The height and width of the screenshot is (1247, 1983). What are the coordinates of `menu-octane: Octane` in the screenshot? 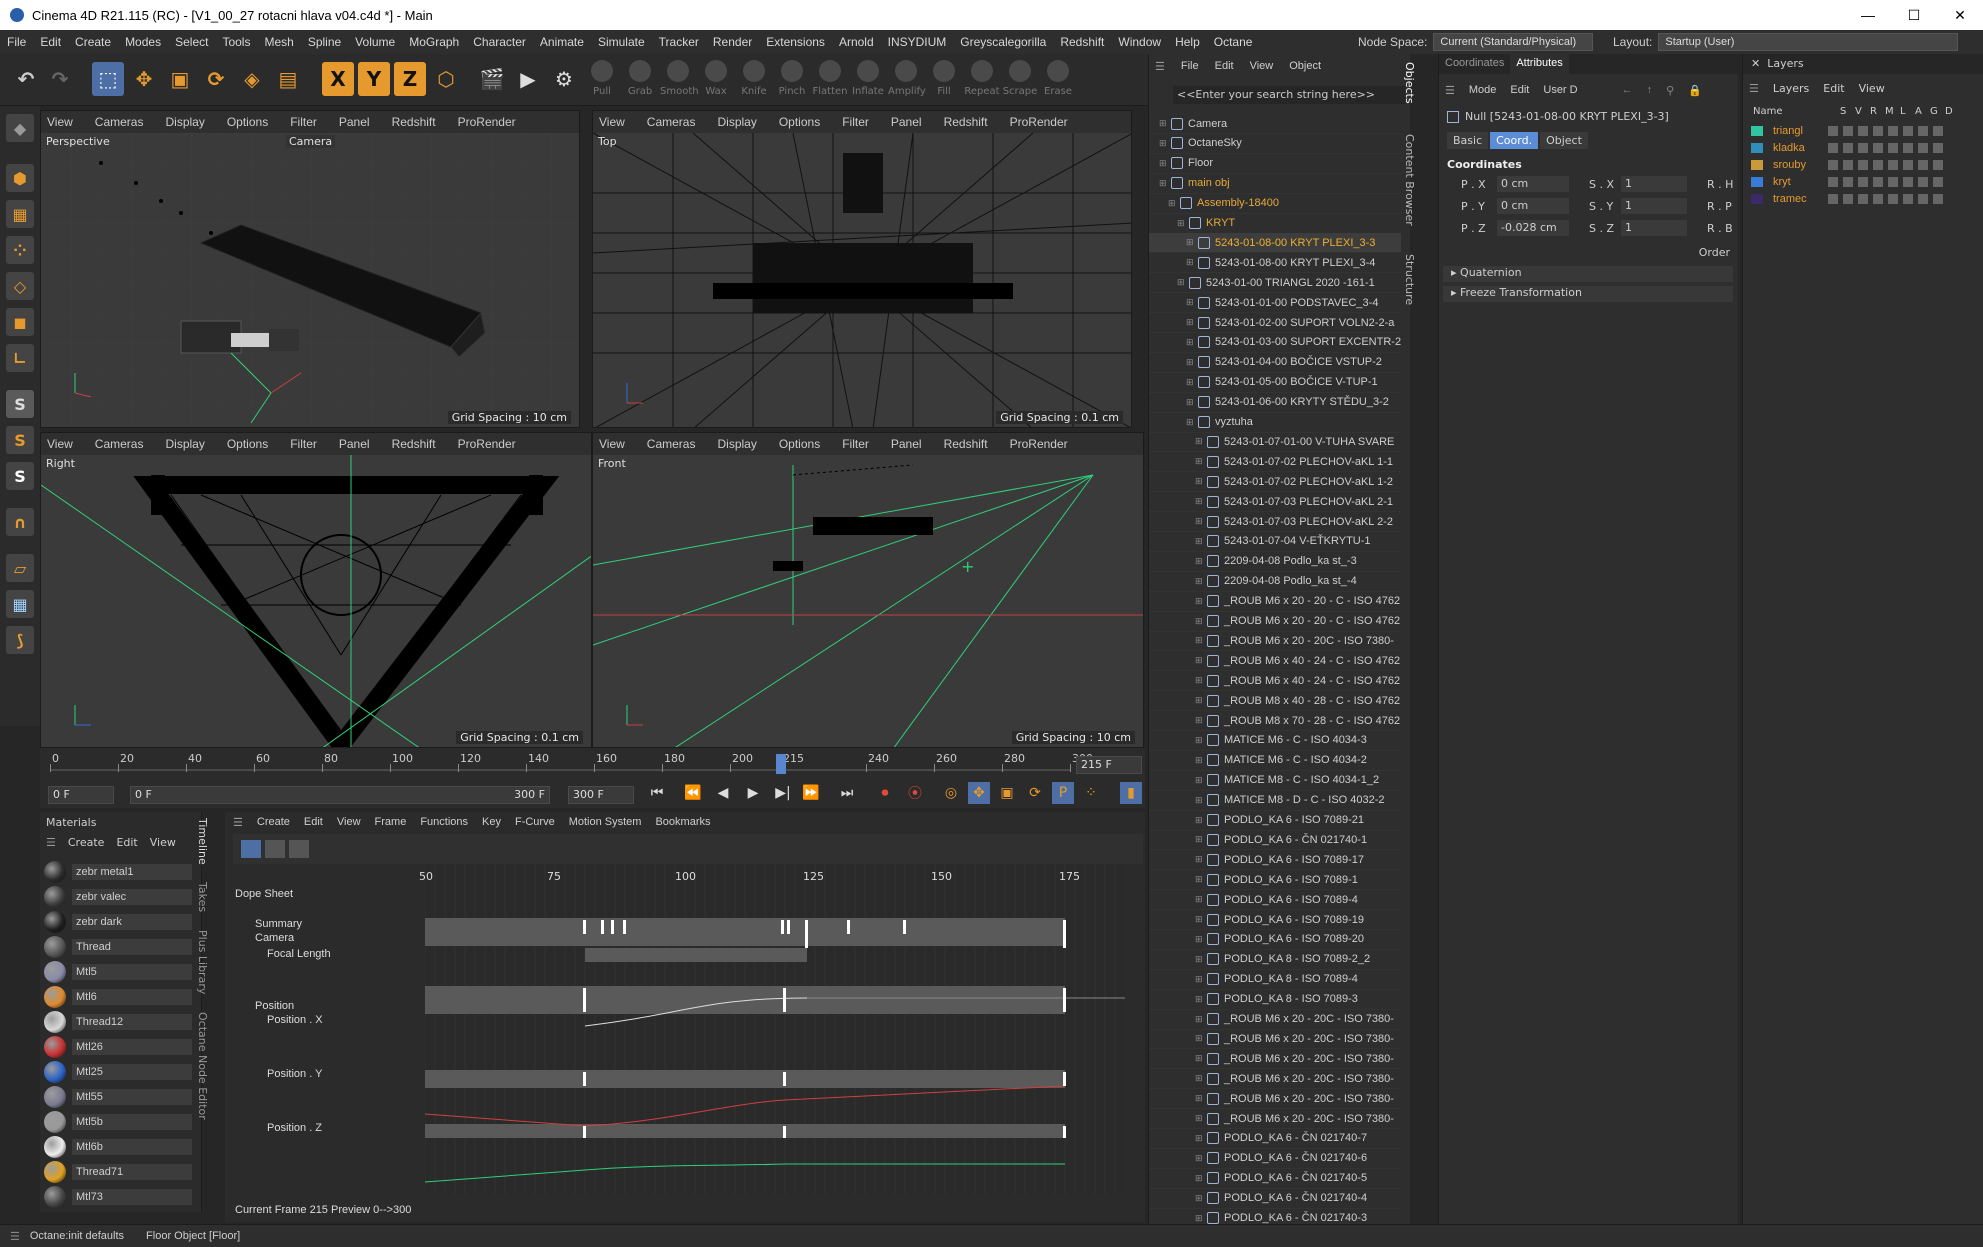 It's located at (1233, 42).